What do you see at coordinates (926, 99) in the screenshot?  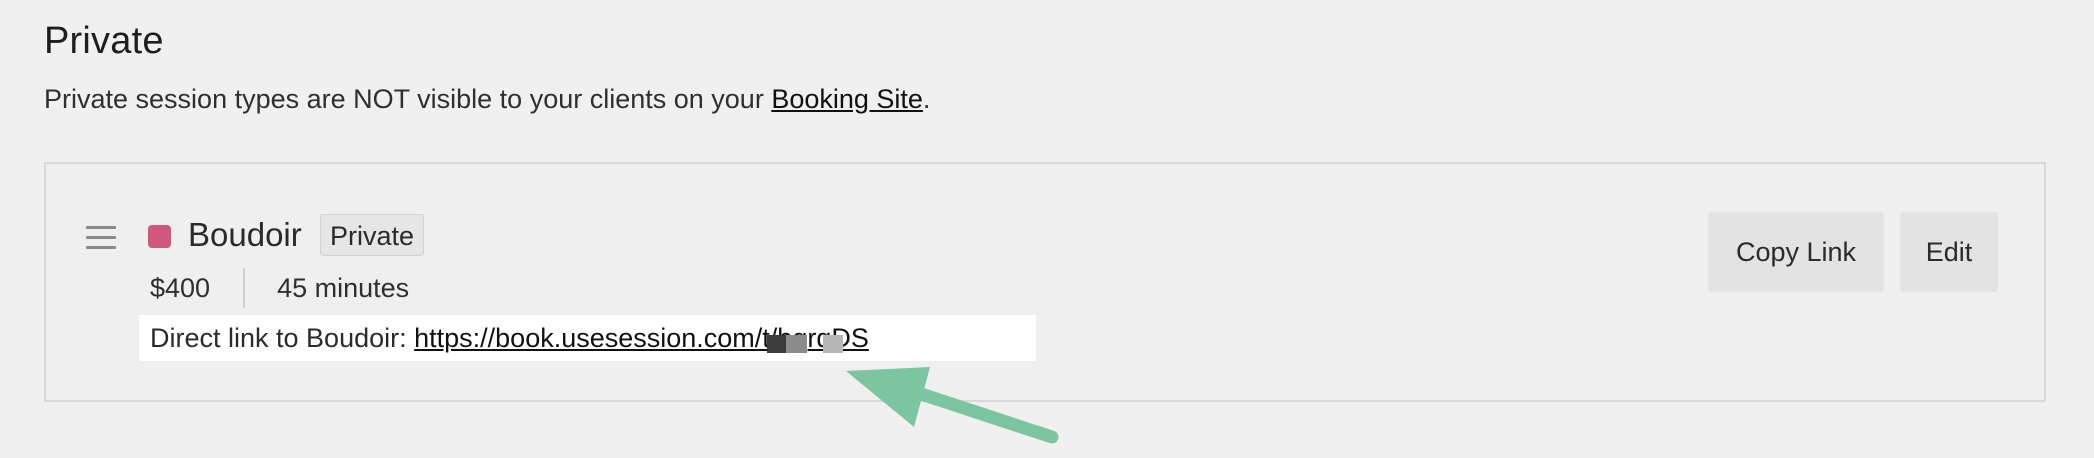 I see `description-period: .` at bounding box center [926, 99].